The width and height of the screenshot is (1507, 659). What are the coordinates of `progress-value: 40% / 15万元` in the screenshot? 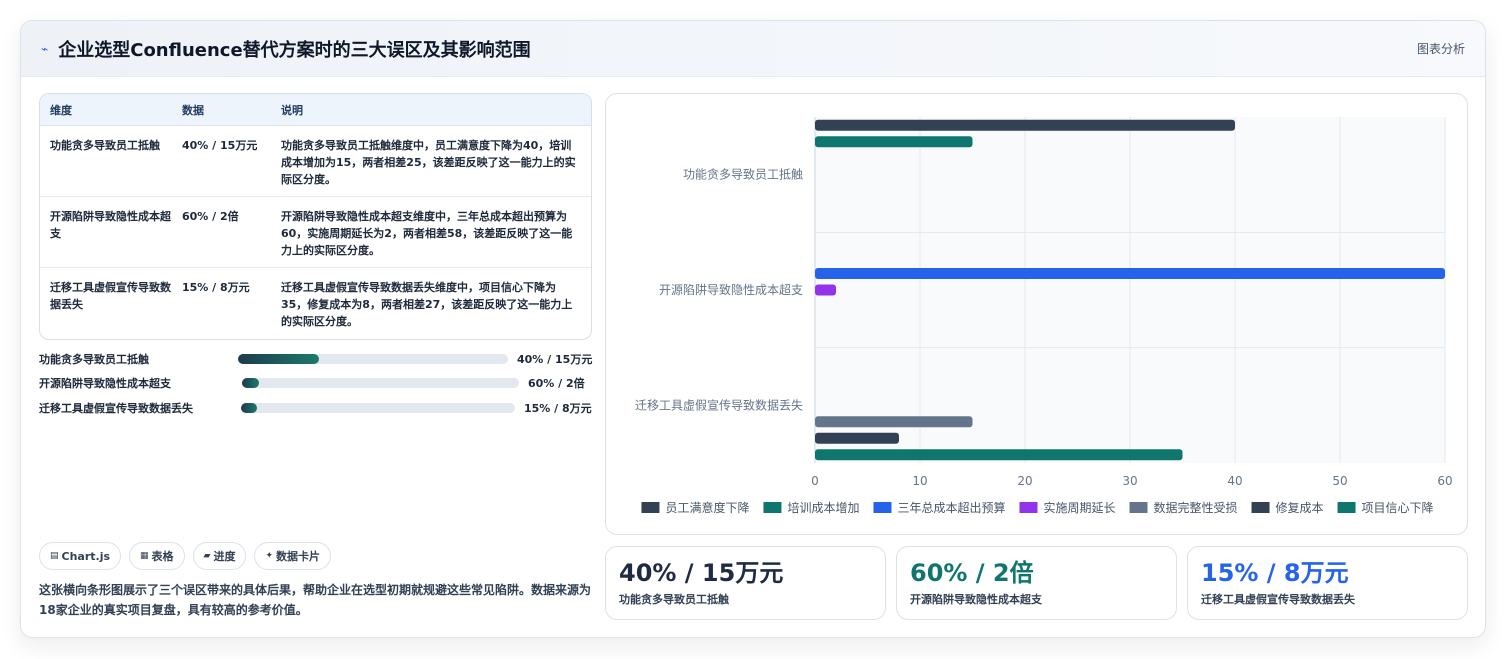 It's located at (555, 359).